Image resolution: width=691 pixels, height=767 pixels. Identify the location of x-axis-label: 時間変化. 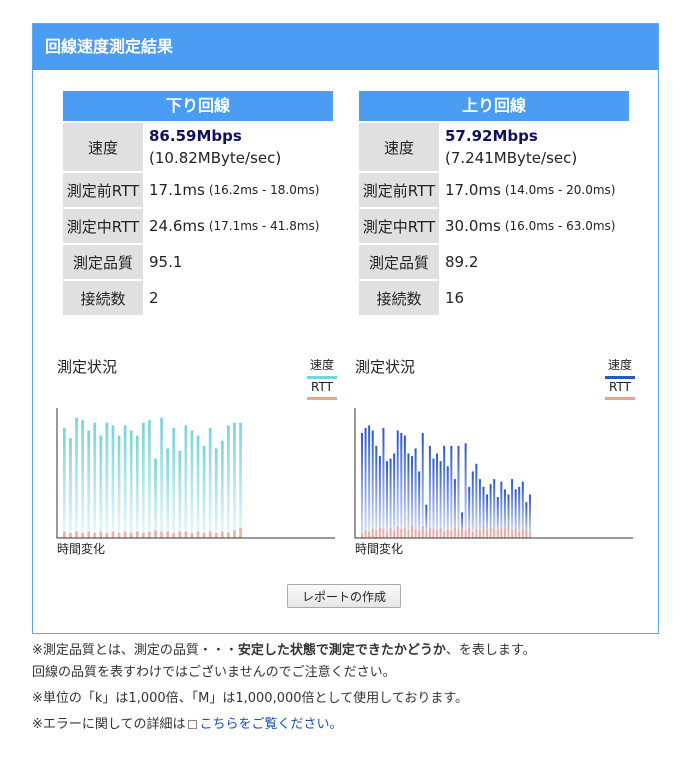
(81, 549).